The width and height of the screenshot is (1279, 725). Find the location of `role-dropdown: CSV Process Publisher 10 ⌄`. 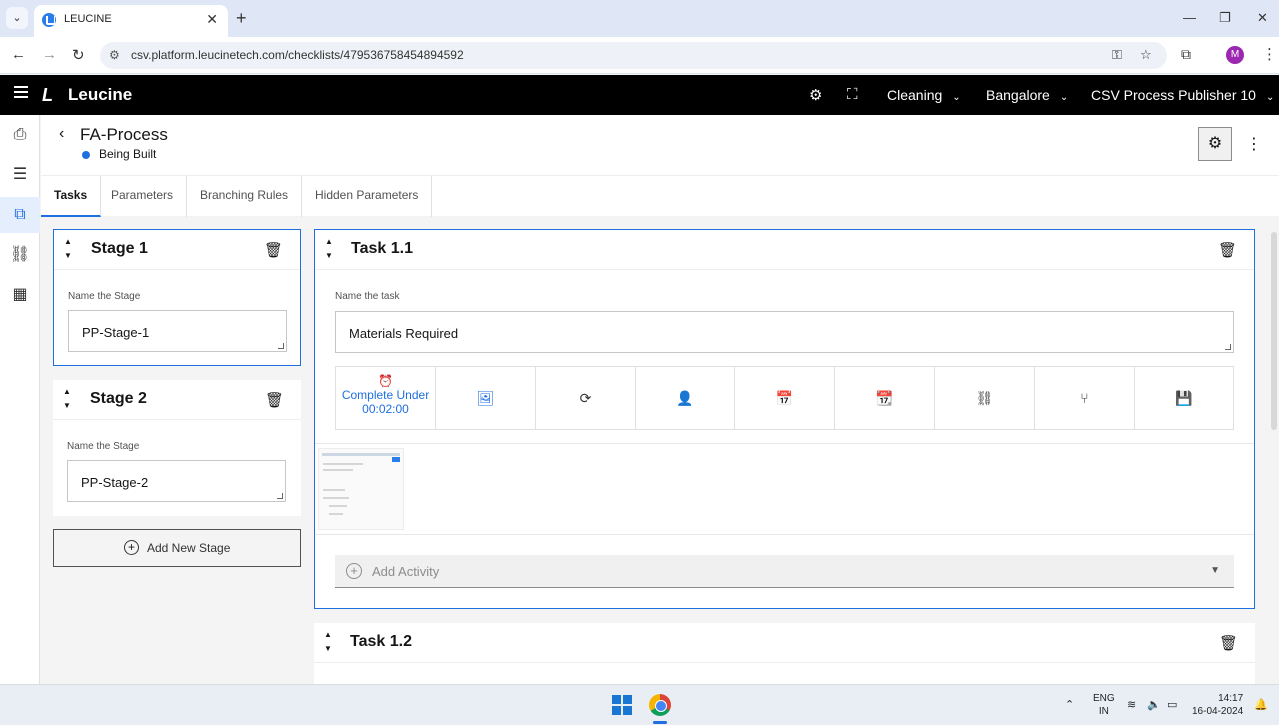

role-dropdown: CSV Process Publisher 10 ⌄ is located at coordinates (1182, 95).